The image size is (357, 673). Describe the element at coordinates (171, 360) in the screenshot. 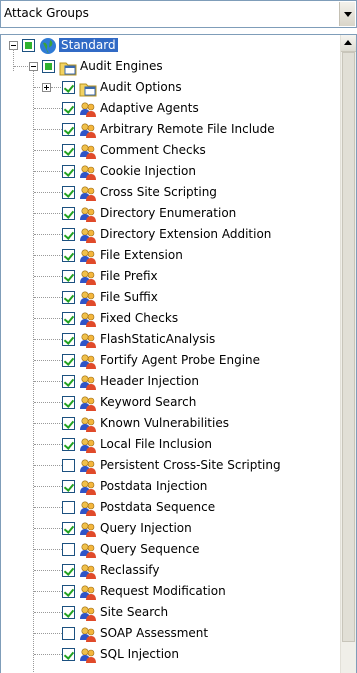

I see `tree-node-item: Fortify Agent Probe Engine` at that location.